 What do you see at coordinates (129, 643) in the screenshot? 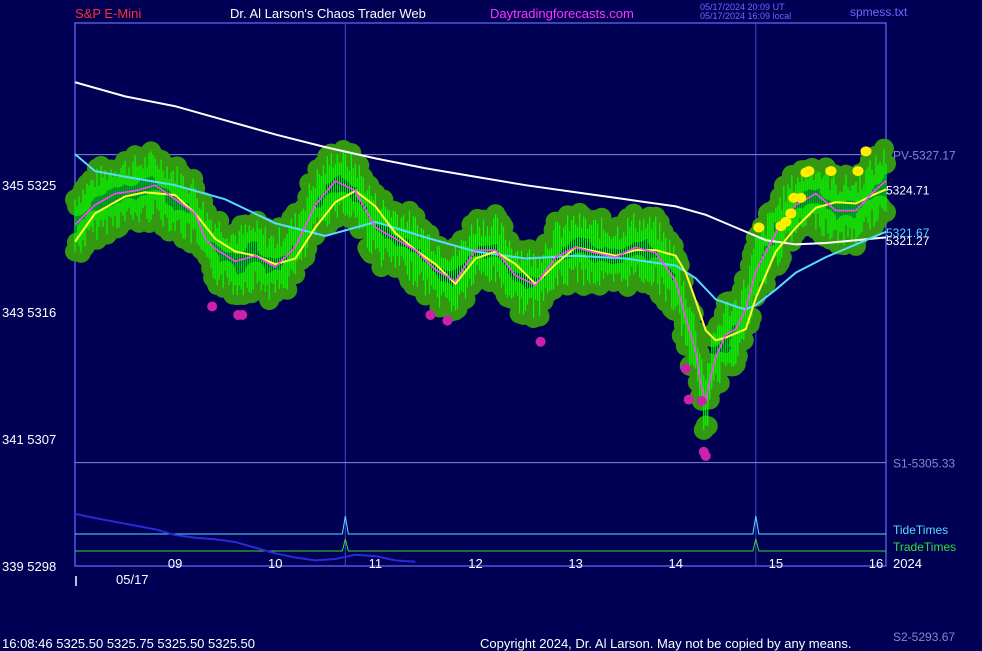
I see `footer-quote: 16:08:46 5325.50 5325.75 5325.50 5325.50` at bounding box center [129, 643].